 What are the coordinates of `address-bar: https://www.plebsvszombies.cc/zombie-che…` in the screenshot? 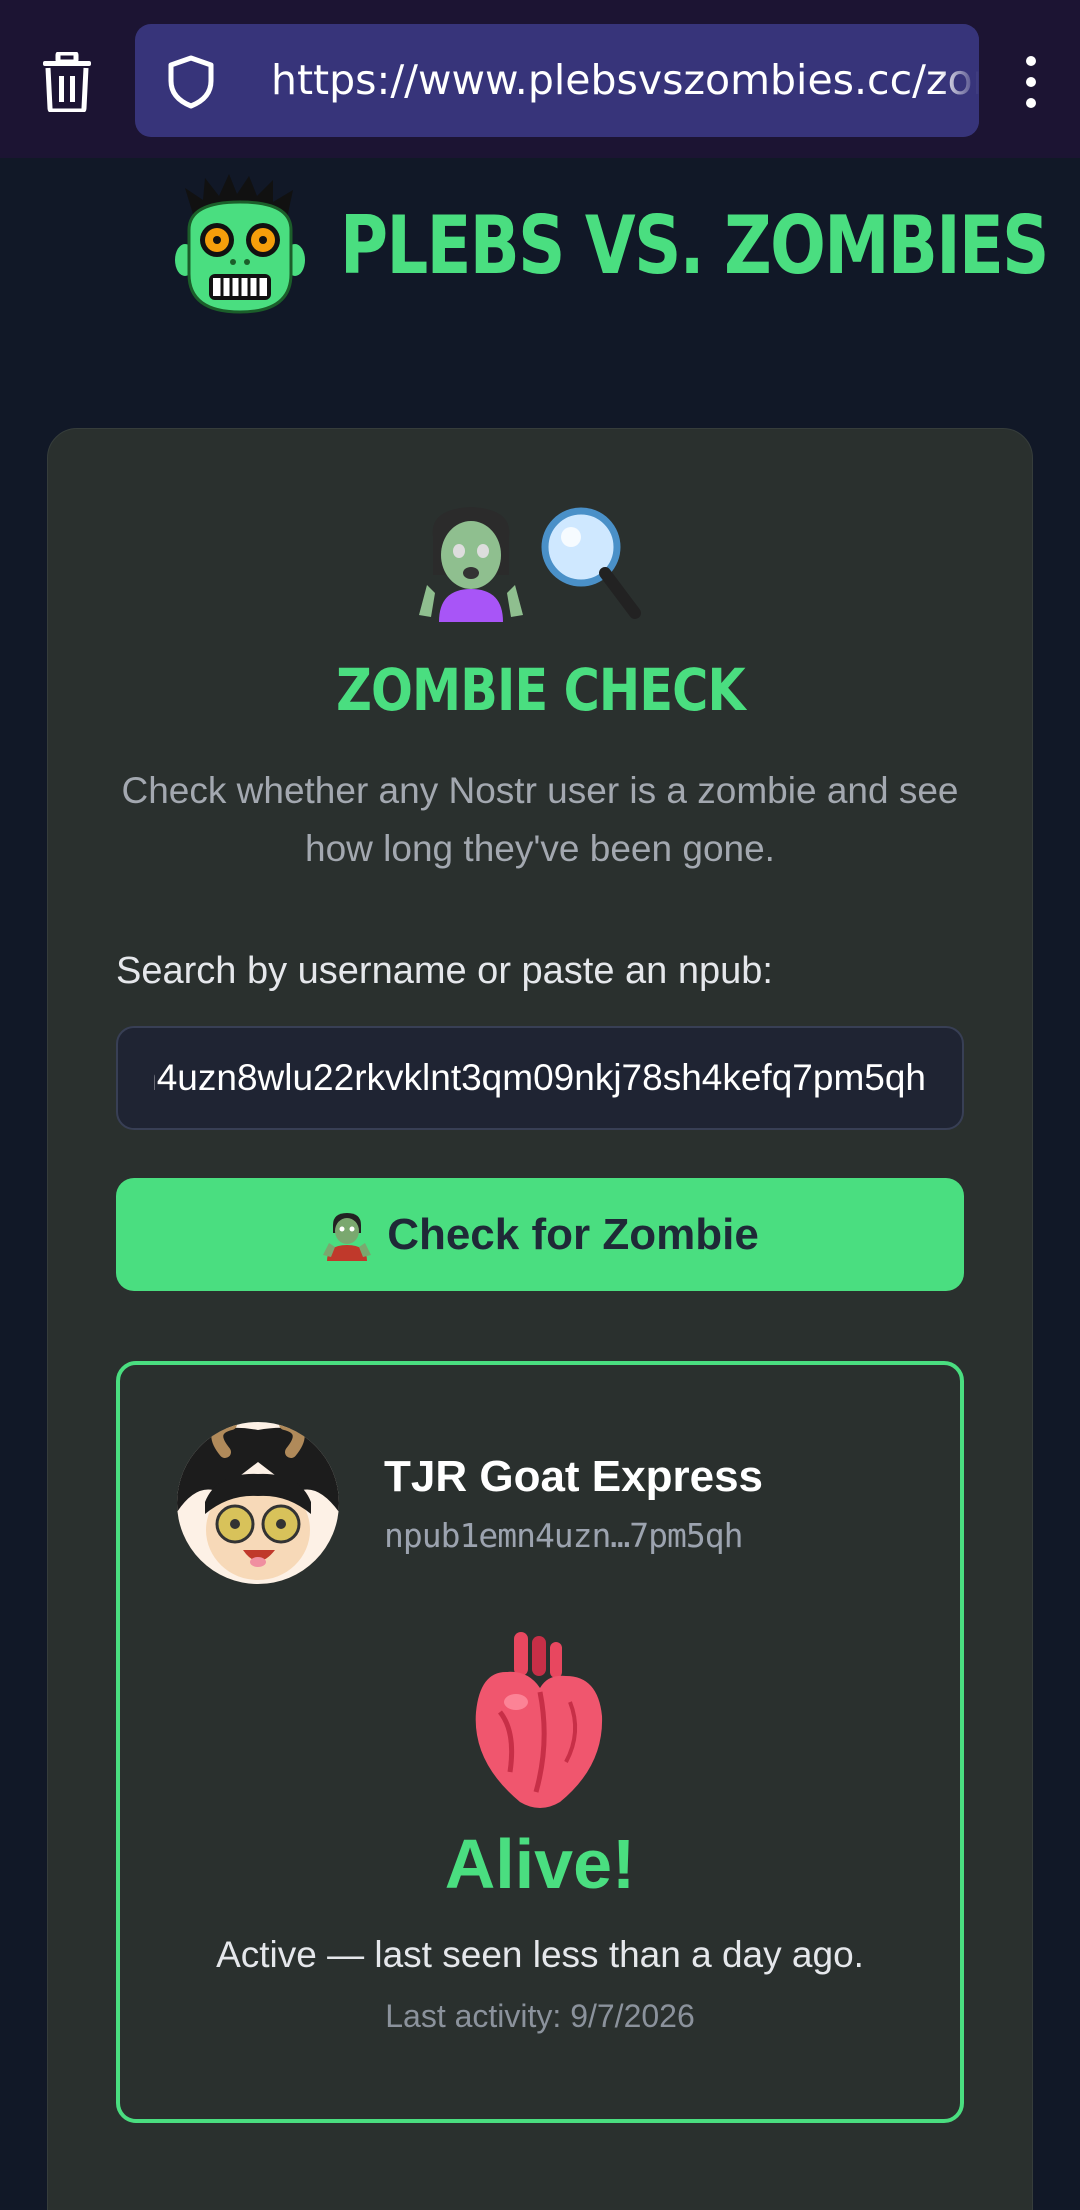 It's located at (557, 80).